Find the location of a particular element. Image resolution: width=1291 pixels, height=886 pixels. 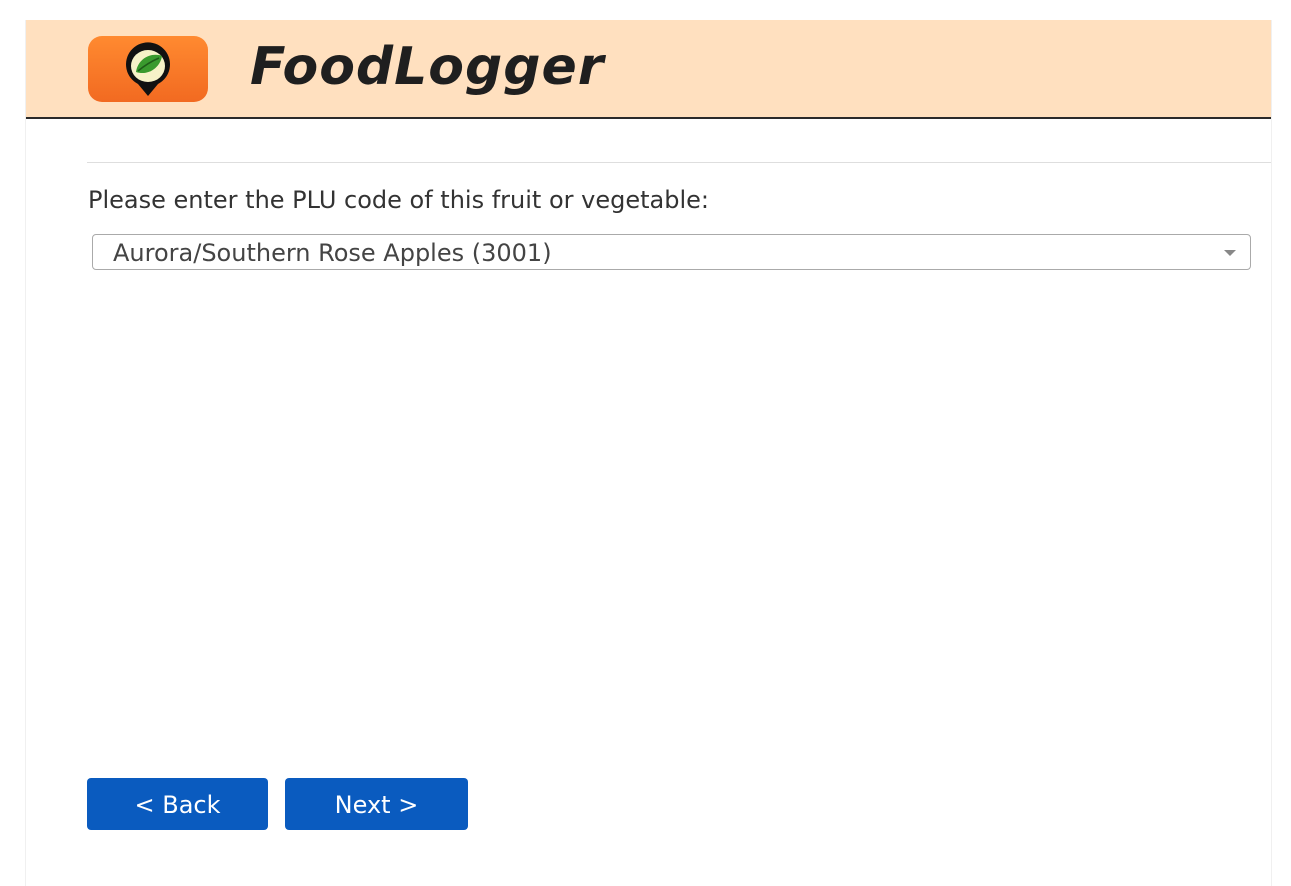

frame-border-right is located at coordinates (1271, 453).